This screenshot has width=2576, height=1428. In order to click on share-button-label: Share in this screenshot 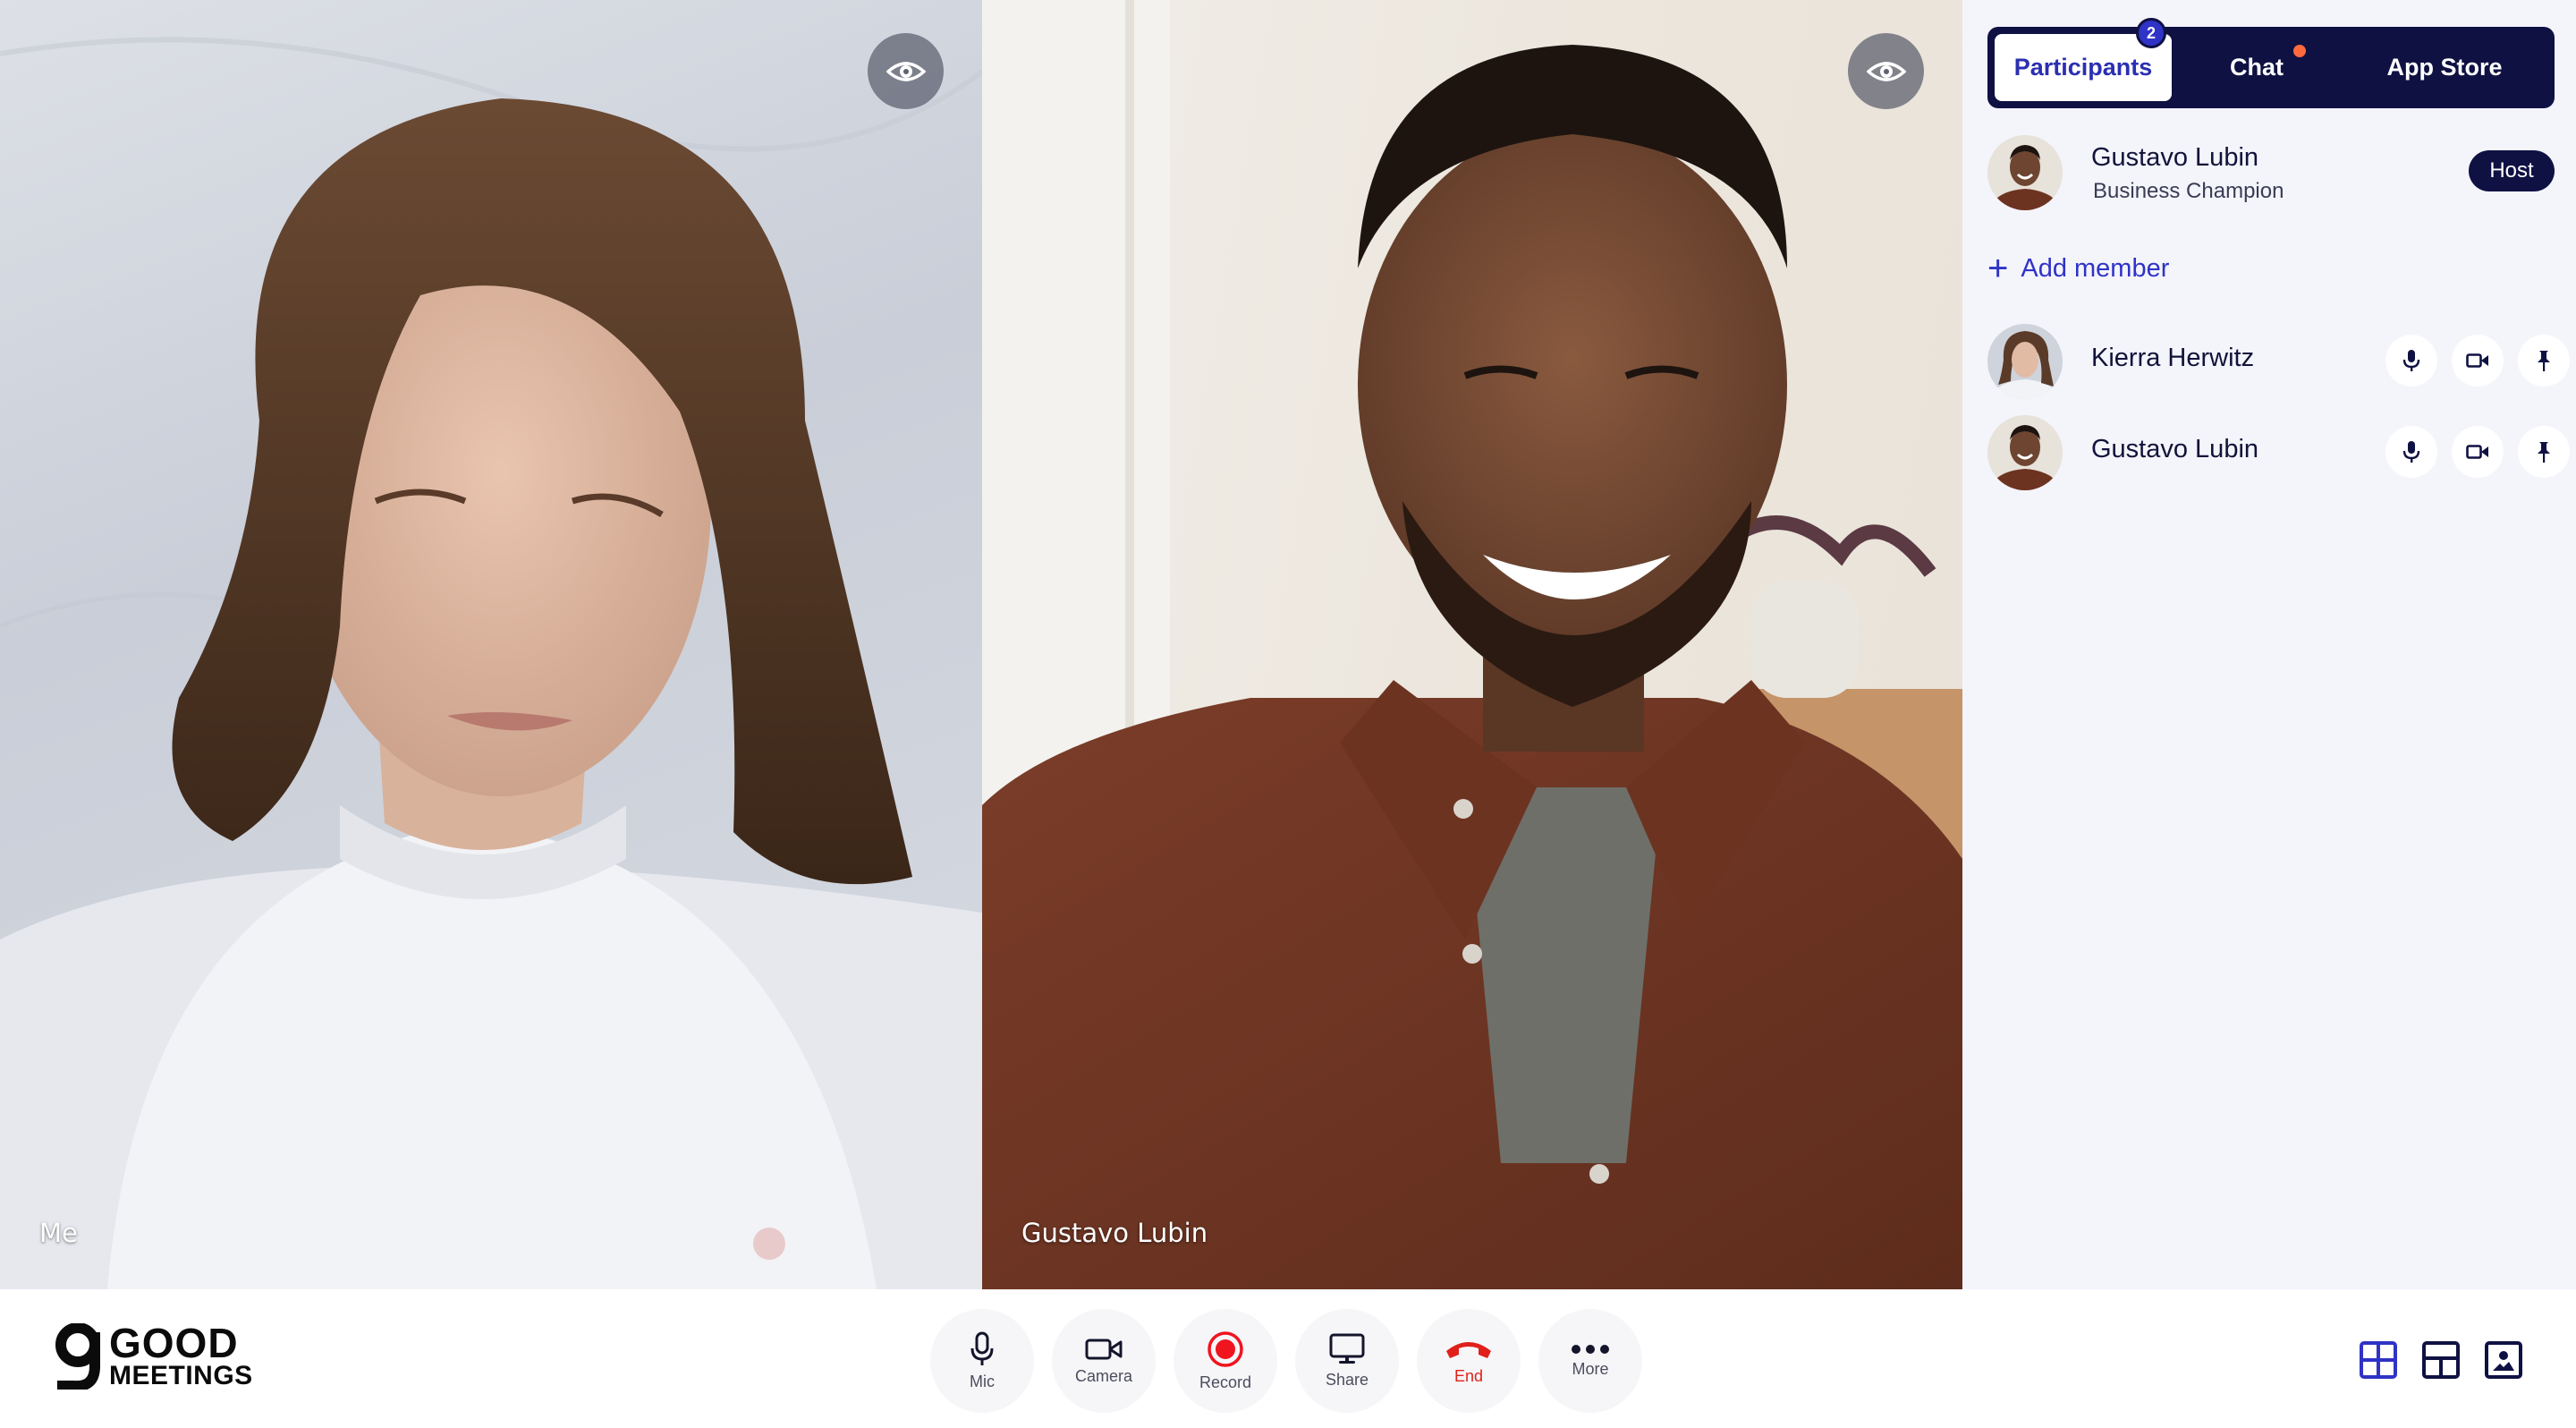, I will do `click(1347, 1379)`.